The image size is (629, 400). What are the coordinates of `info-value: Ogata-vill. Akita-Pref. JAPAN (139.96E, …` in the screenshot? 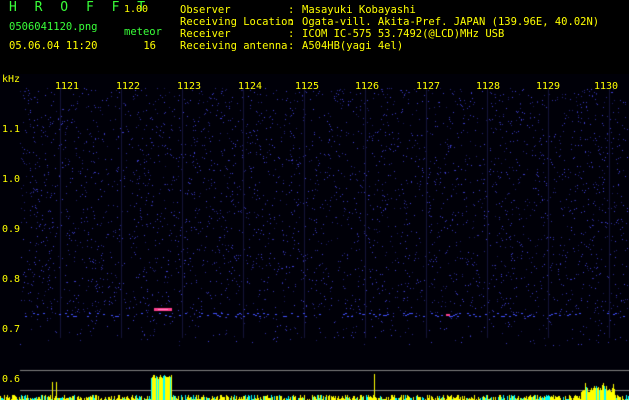 It's located at (451, 22).